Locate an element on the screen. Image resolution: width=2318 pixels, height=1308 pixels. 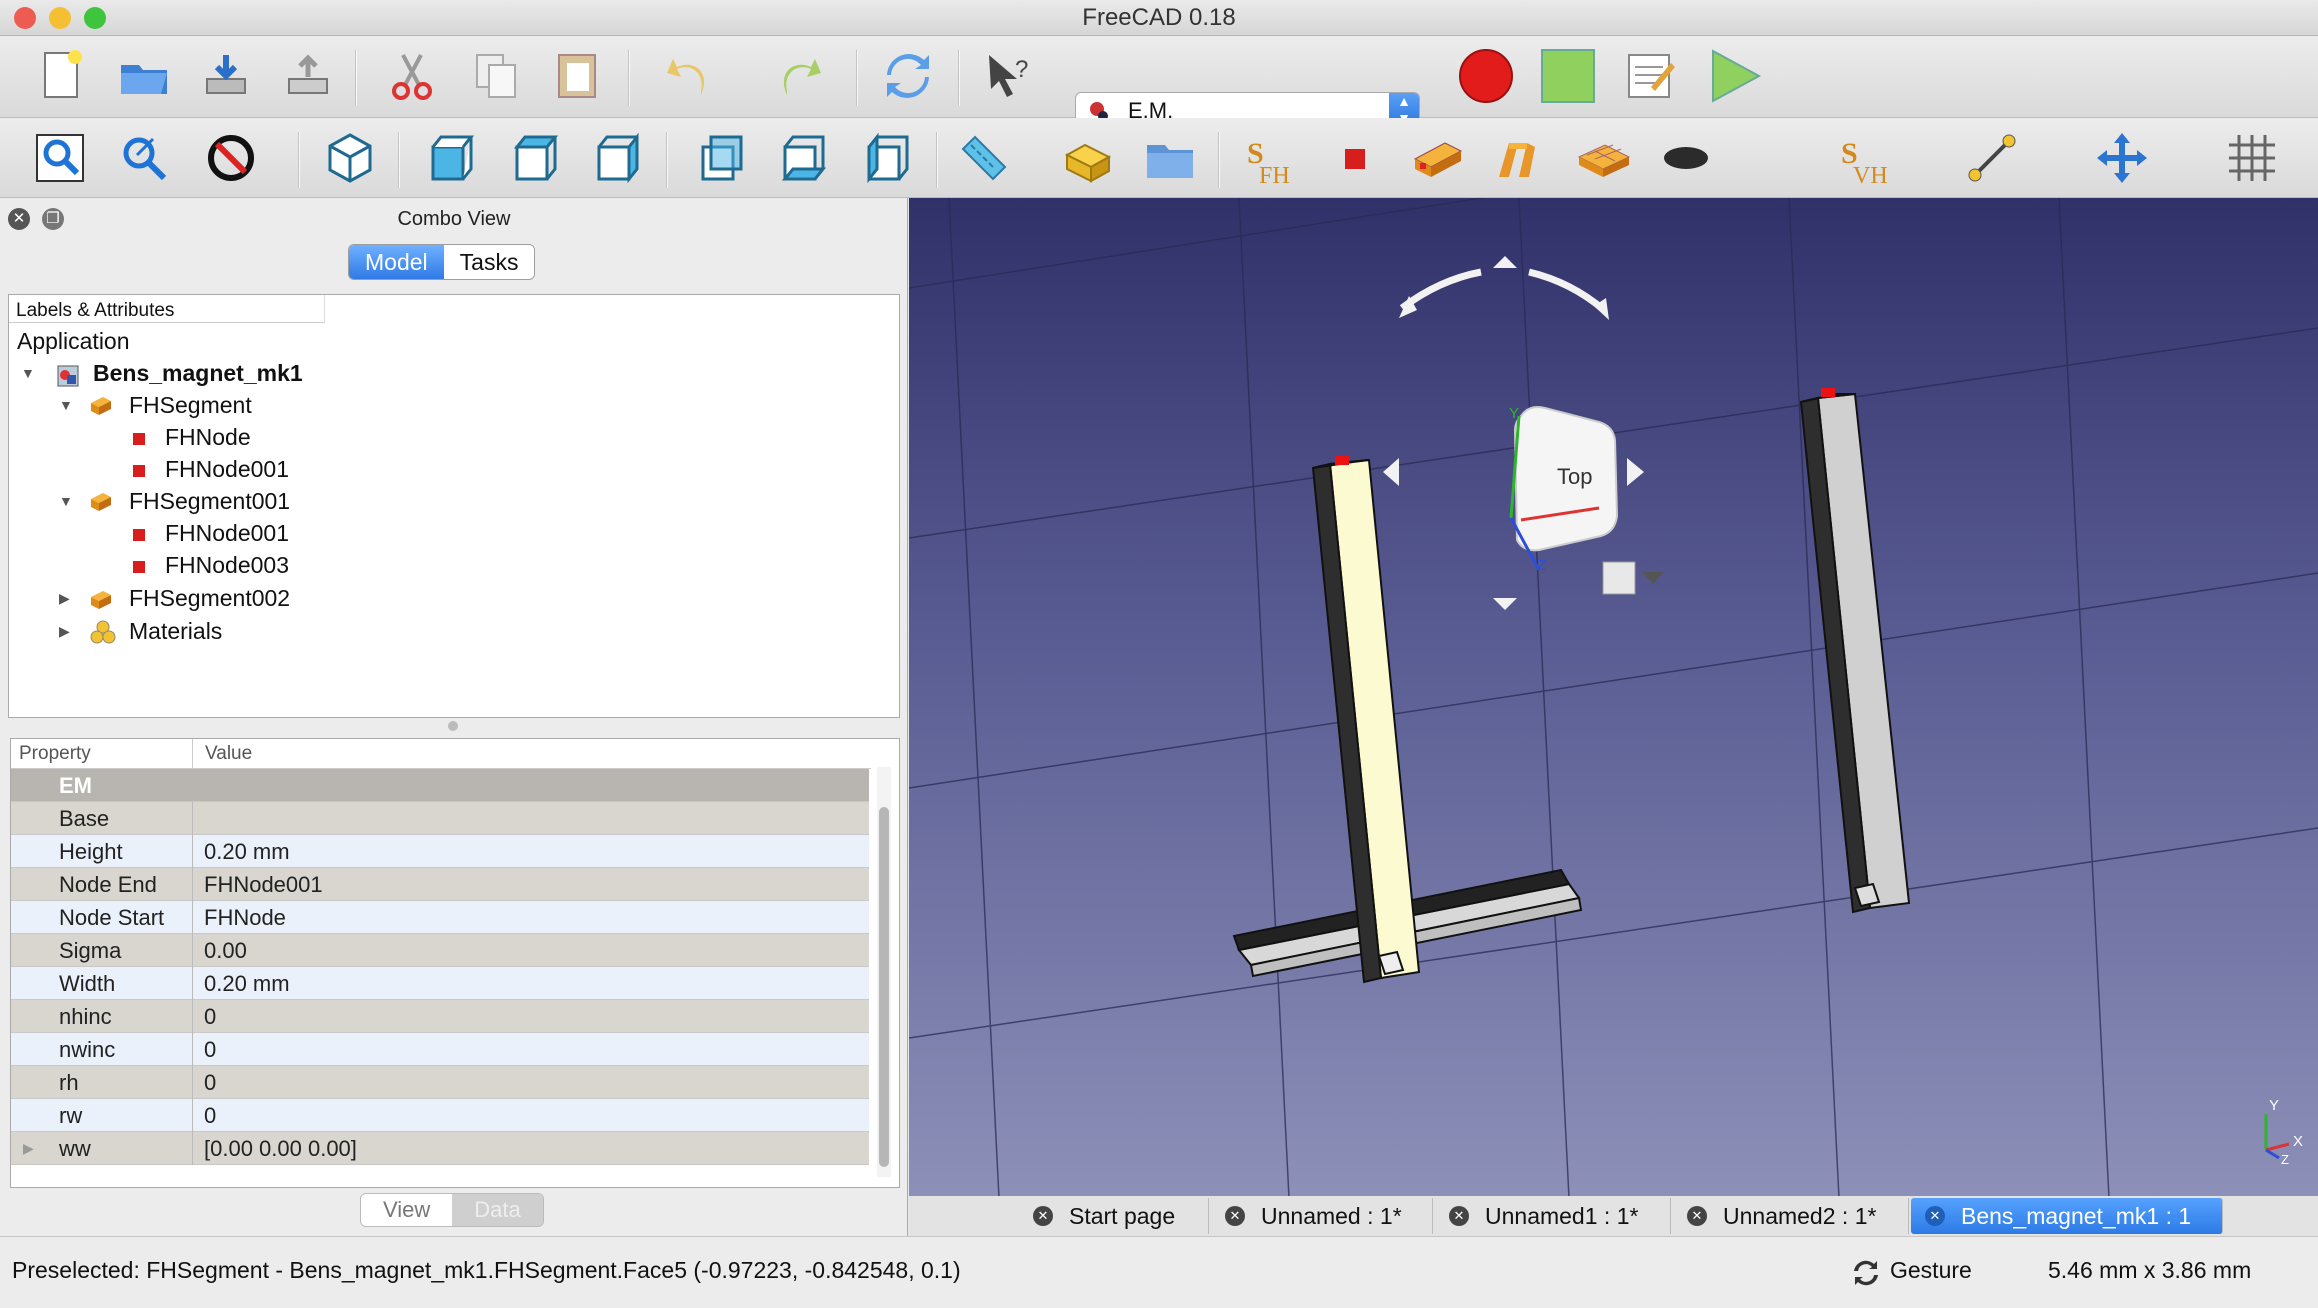
execute-macro-icon is located at coordinates (1734, 76).